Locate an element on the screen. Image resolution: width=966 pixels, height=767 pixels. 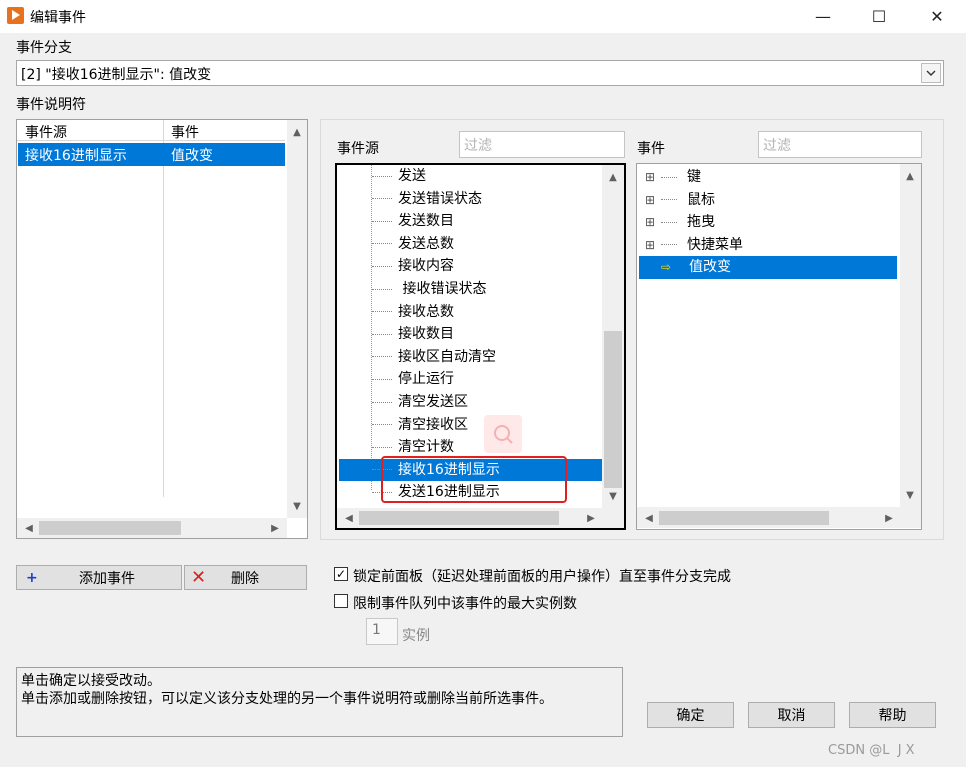
source-item: 接收内容 is located at coordinates (470, 266).